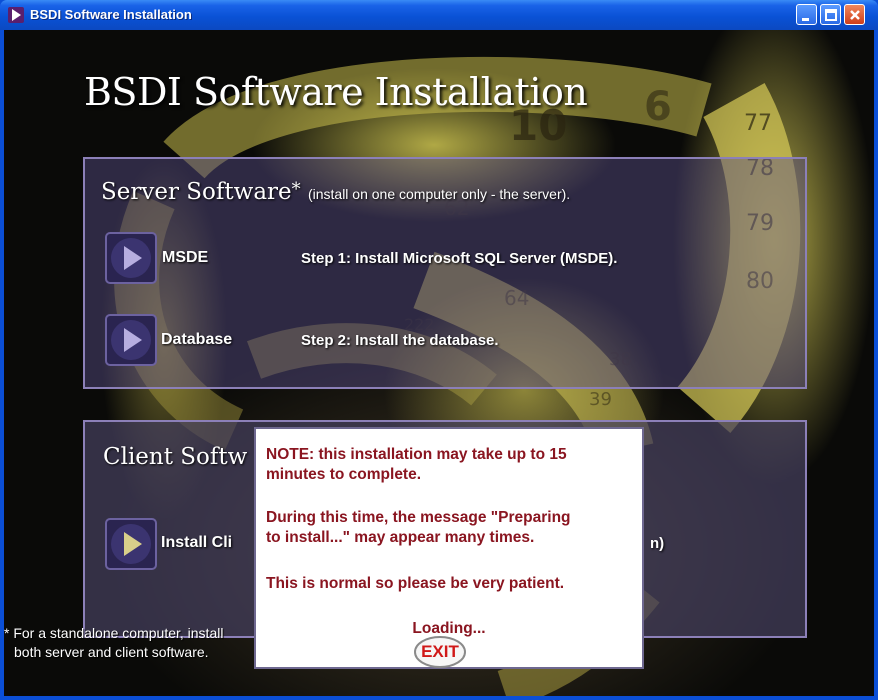  Describe the element at coordinates (657, 543) in the screenshot. I see `client-step-fragment: n)` at that location.